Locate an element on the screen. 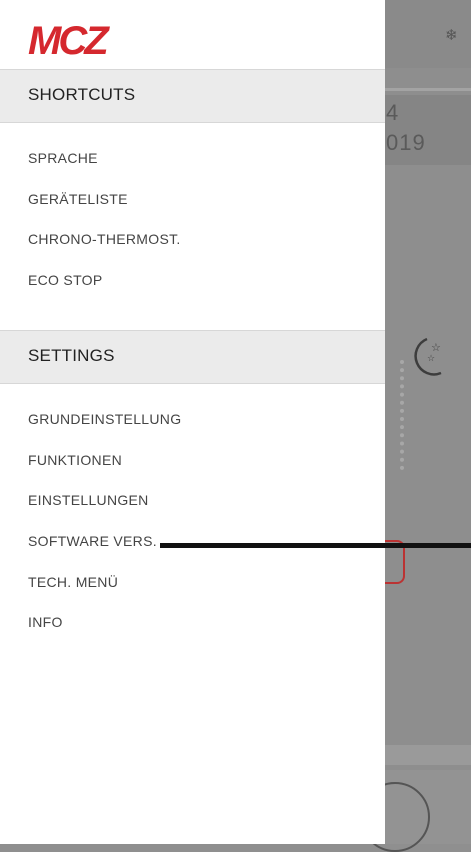  settings-title: SETTINGS is located at coordinates (71, 355).